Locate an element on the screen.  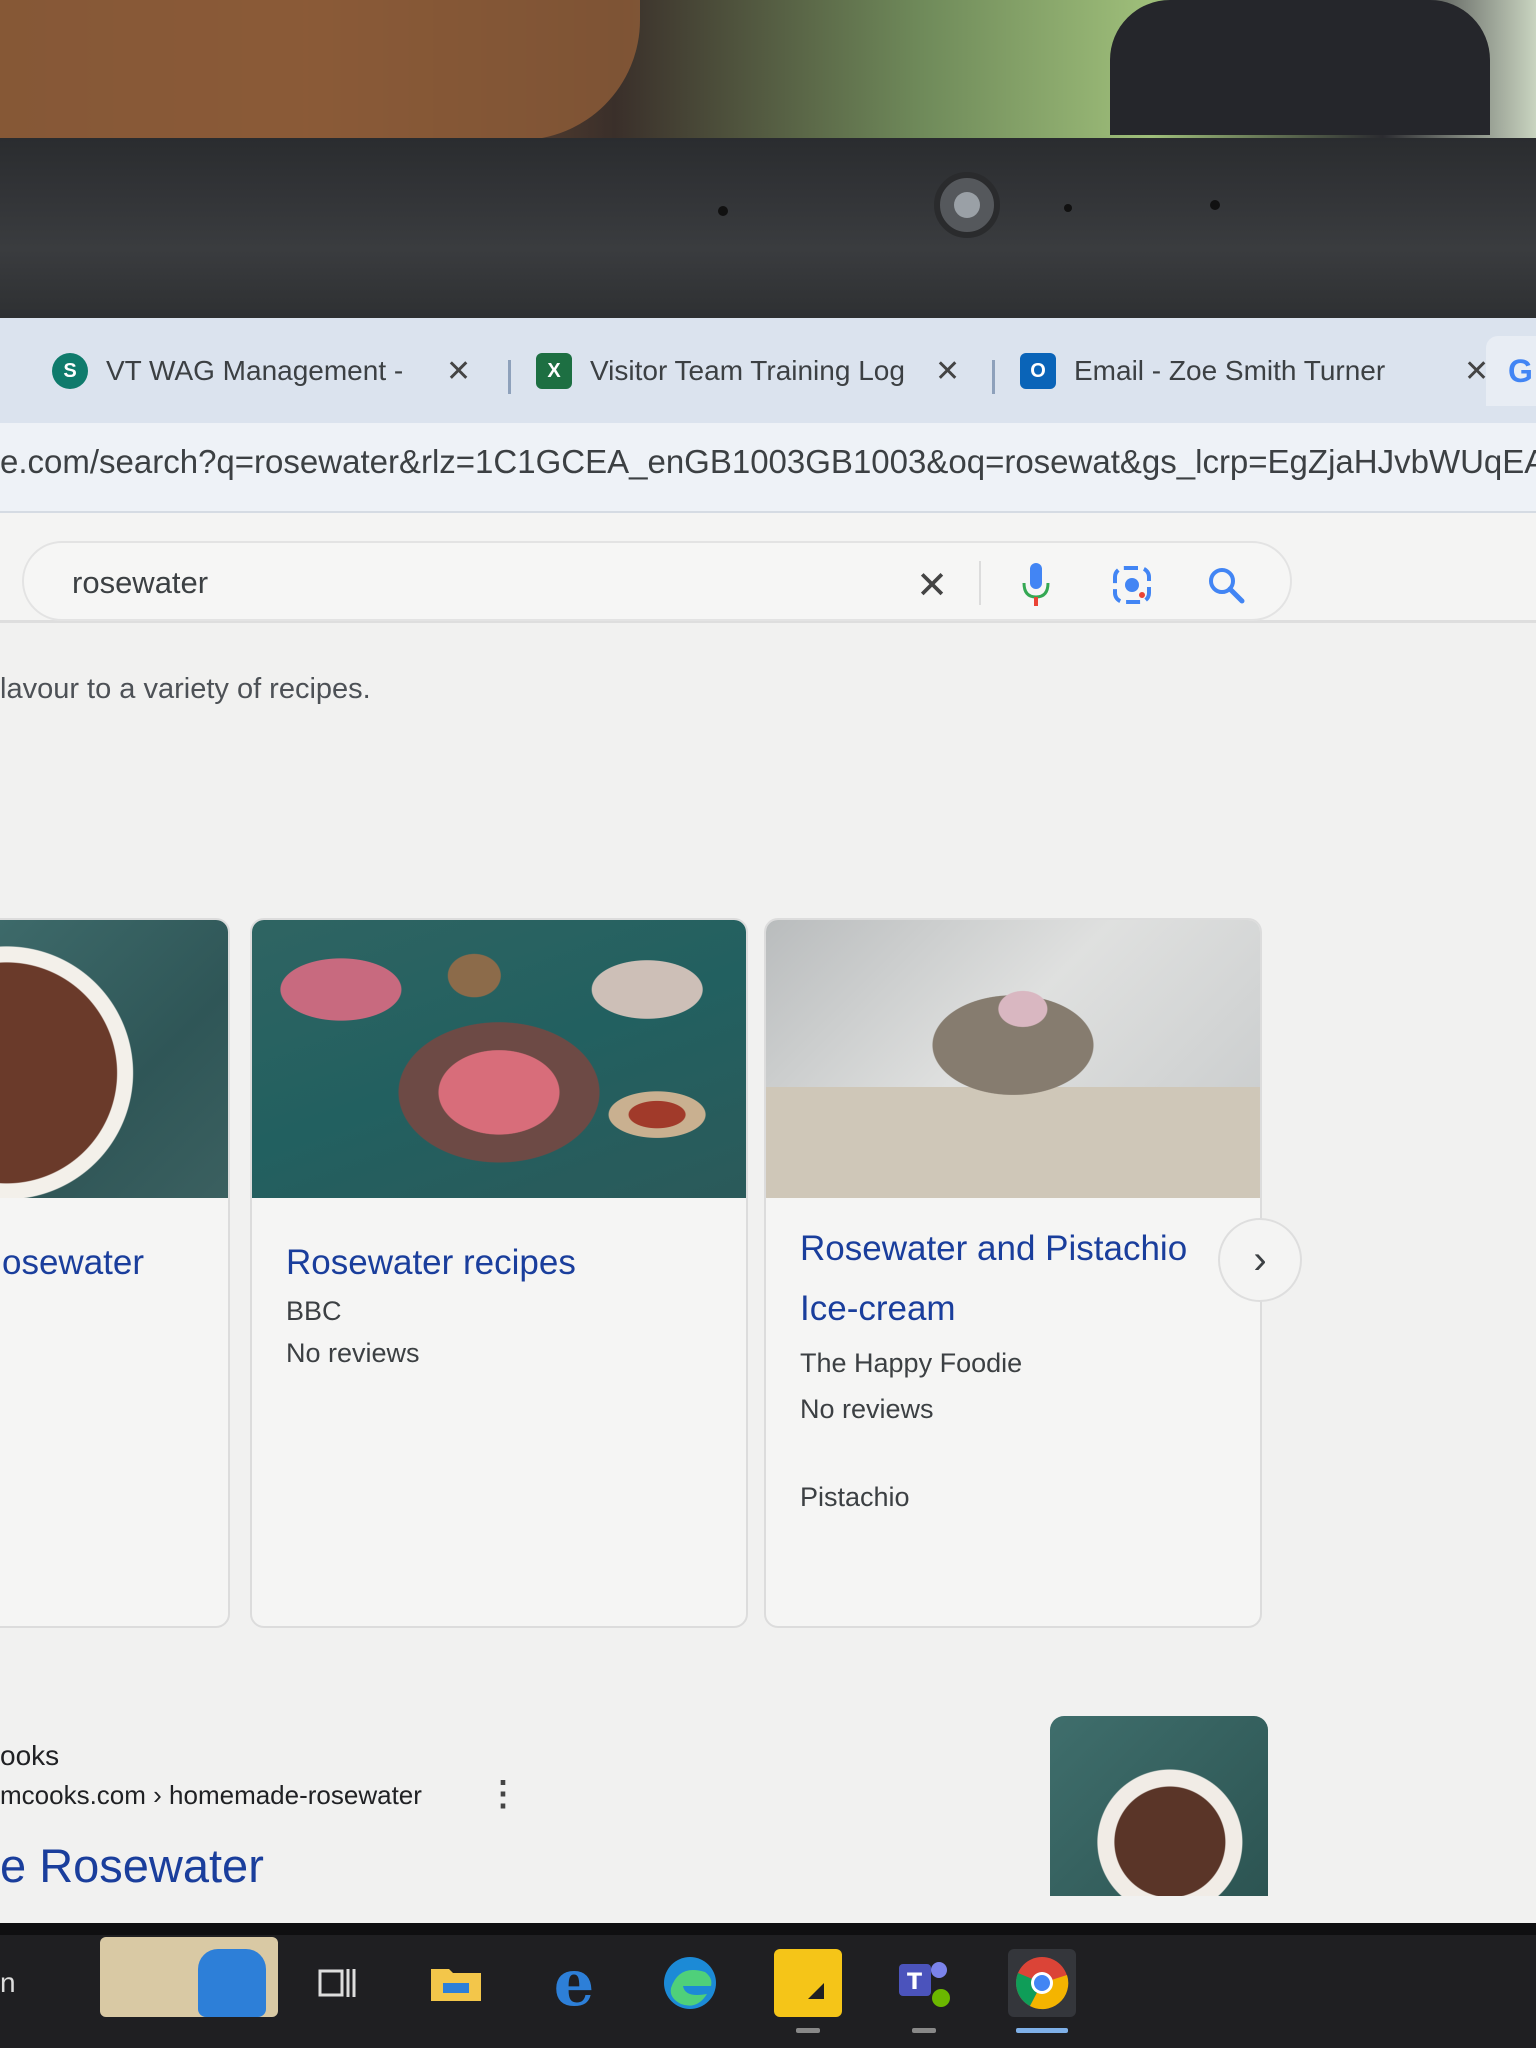
recipe-title-line2: Ice-cream is located at coordinates (878, 1309).